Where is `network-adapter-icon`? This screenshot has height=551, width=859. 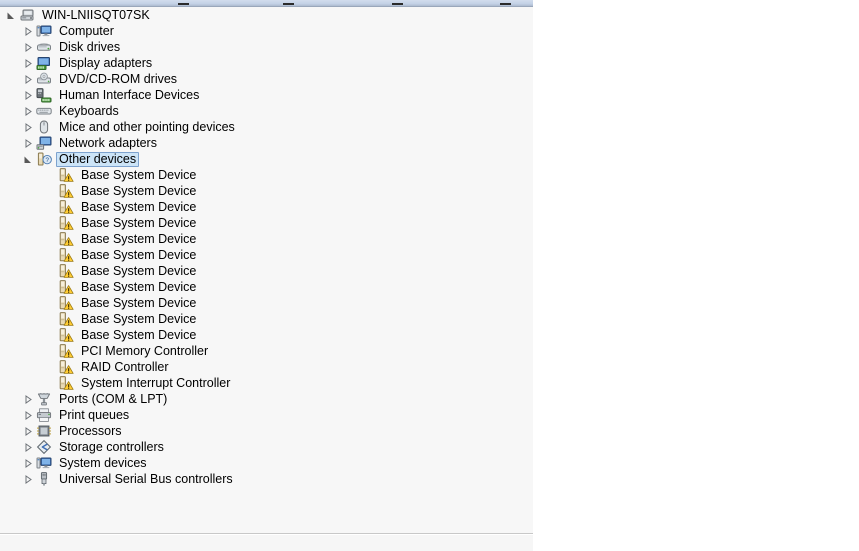
network-adapter-icon is located at coordinates (44, 143).